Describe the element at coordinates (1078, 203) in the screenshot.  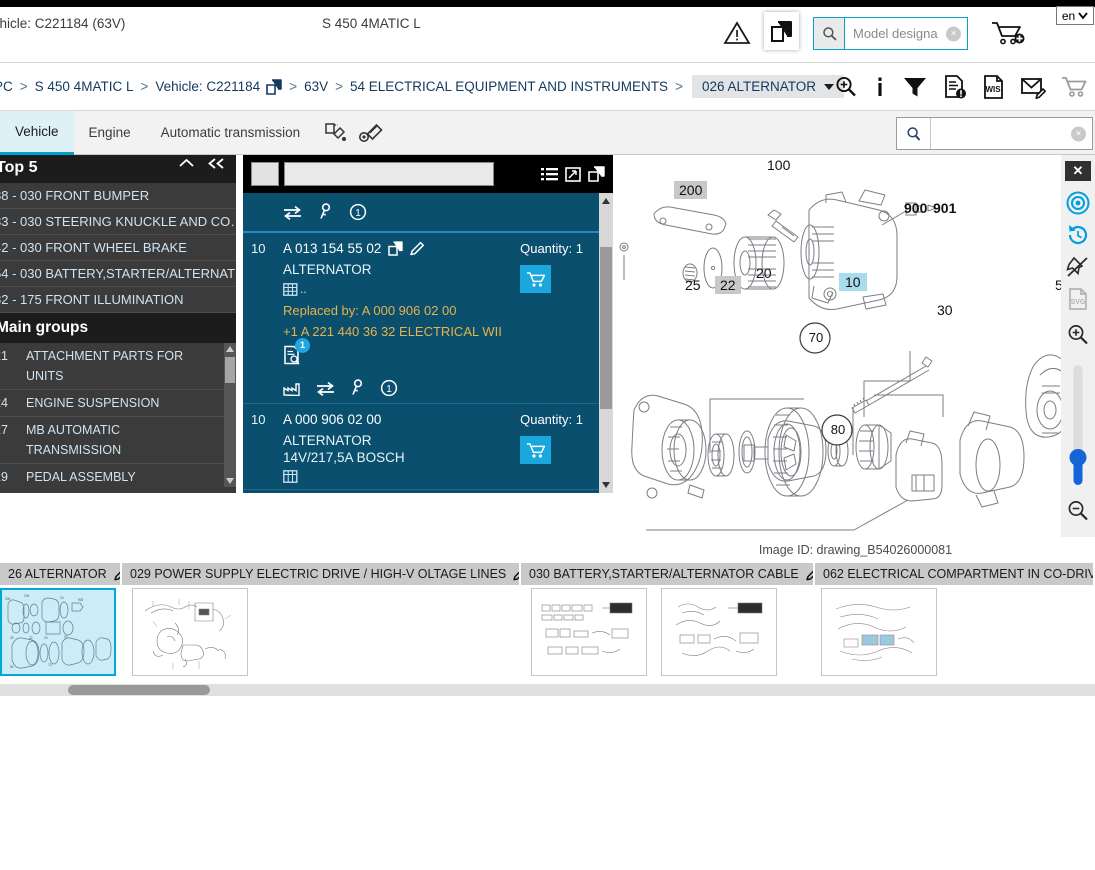
I see `target-focus-icon` at that location.